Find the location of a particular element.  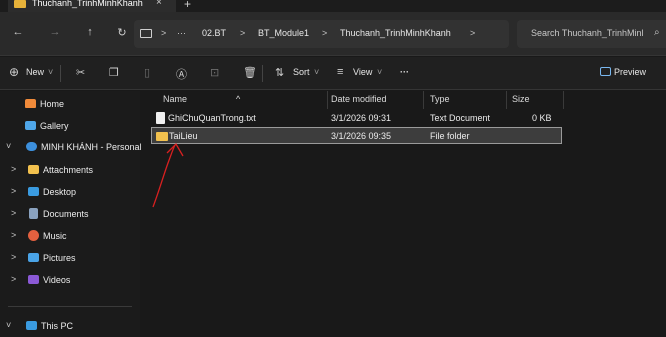

sidebar-item-gallery: Gallery is located at coordinates (70, 126).